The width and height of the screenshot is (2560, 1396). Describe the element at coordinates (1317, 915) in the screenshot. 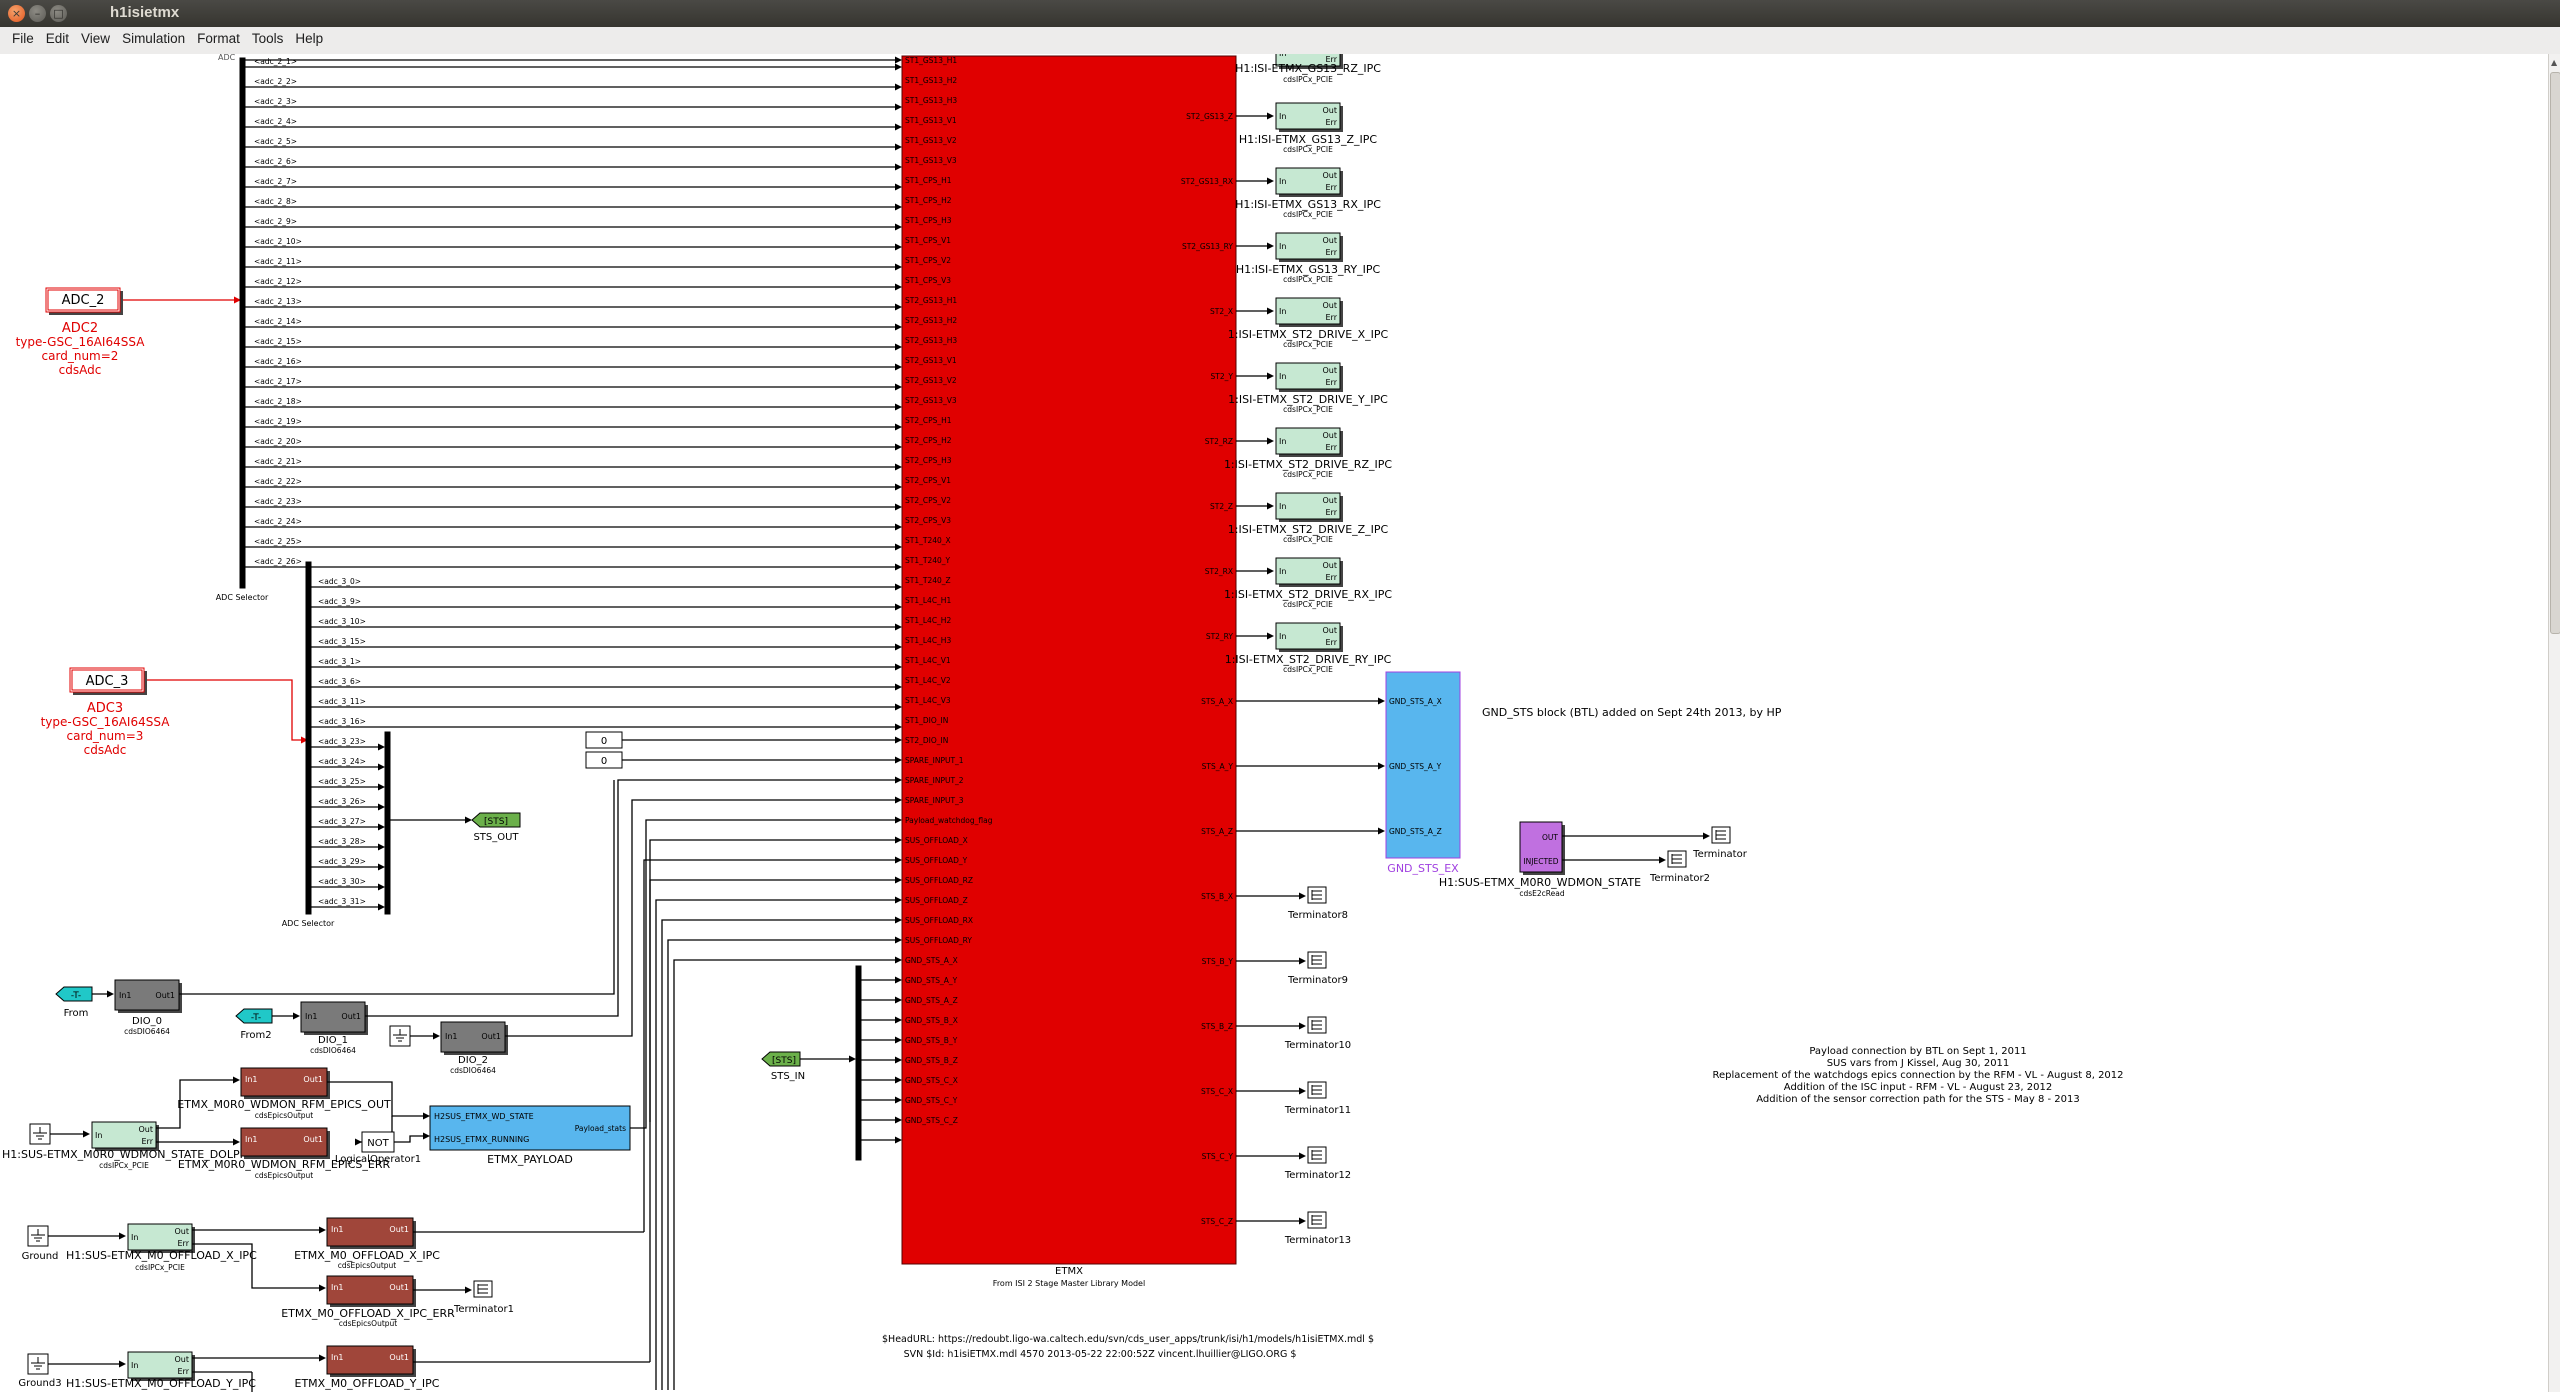

I see `terminator-label: Terminator8` at that location.